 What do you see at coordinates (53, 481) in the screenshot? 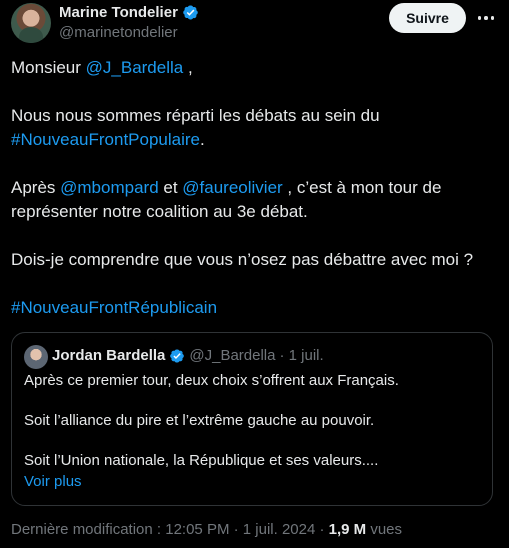
I see `show-more-link: Voir plus` at bounding box center [53, 481].